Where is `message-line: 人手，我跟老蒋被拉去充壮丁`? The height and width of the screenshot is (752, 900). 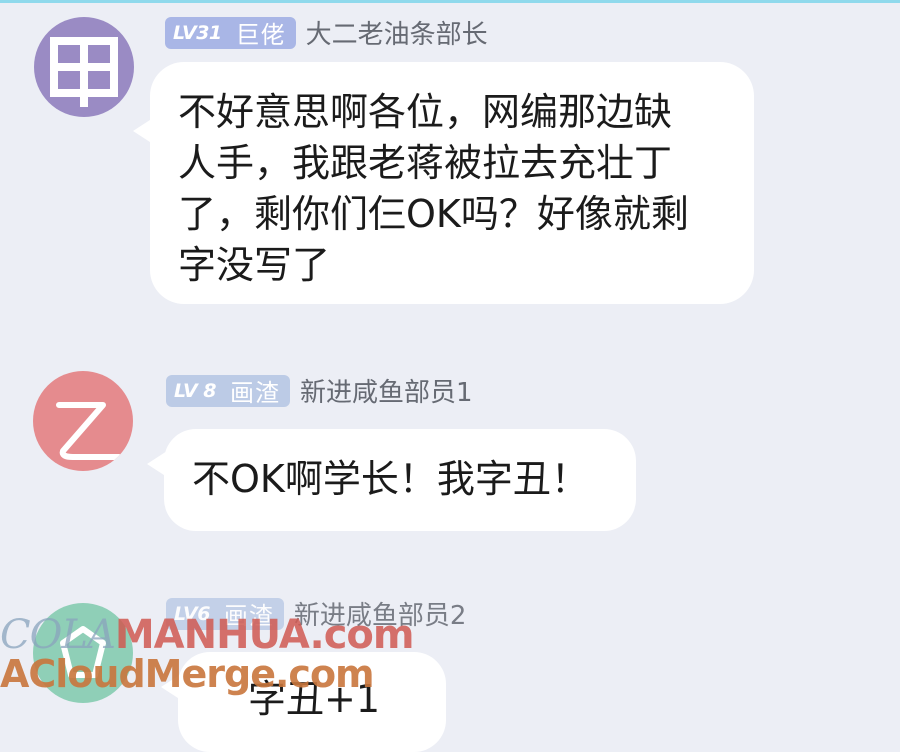 message-line: 人手，我跟老蒋被拉去充壮丁 is located at coordinates (425, 163).